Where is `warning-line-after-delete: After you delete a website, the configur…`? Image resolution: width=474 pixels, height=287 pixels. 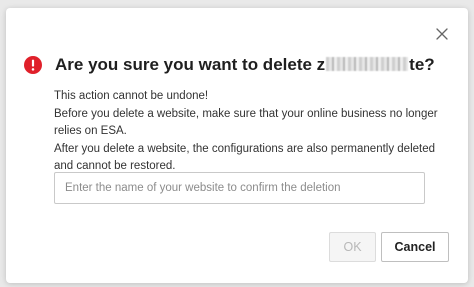
warning-line-after-delete: After you delete a website, the configur… is located at coordinates (245, 157).